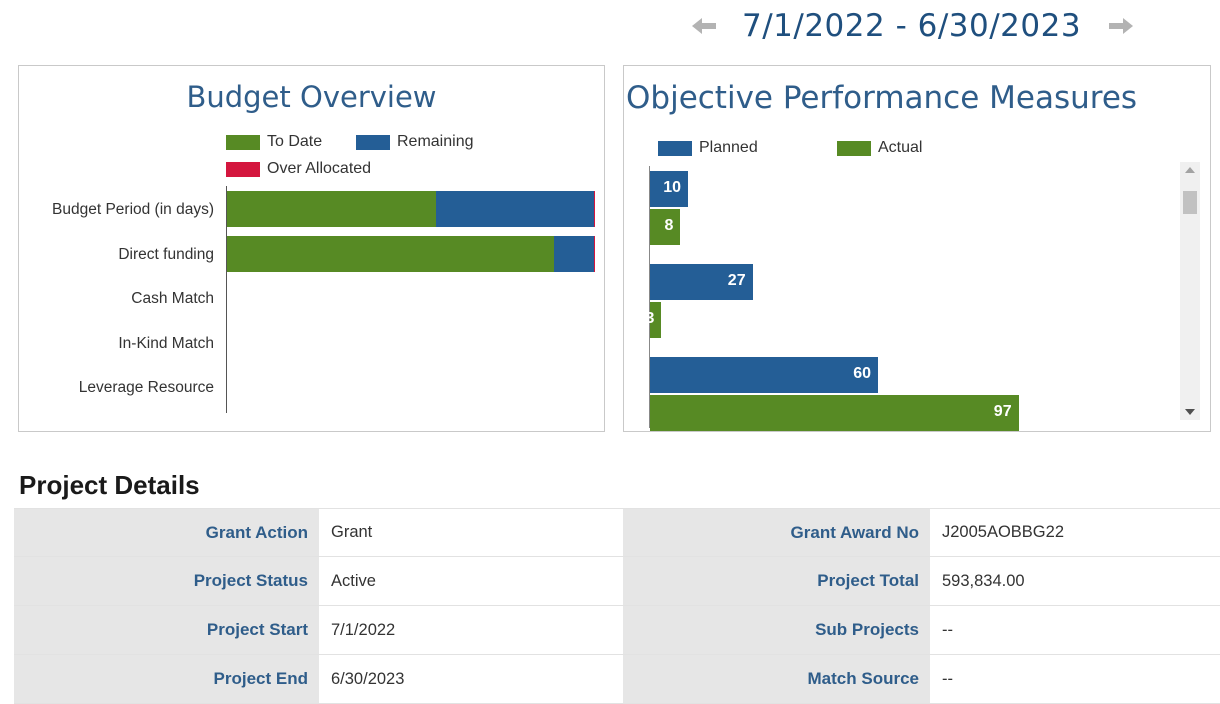 The width and height of the screenshot is (1220, 704). I want to click on objective-bar-actual: 3, so click(653, 320).